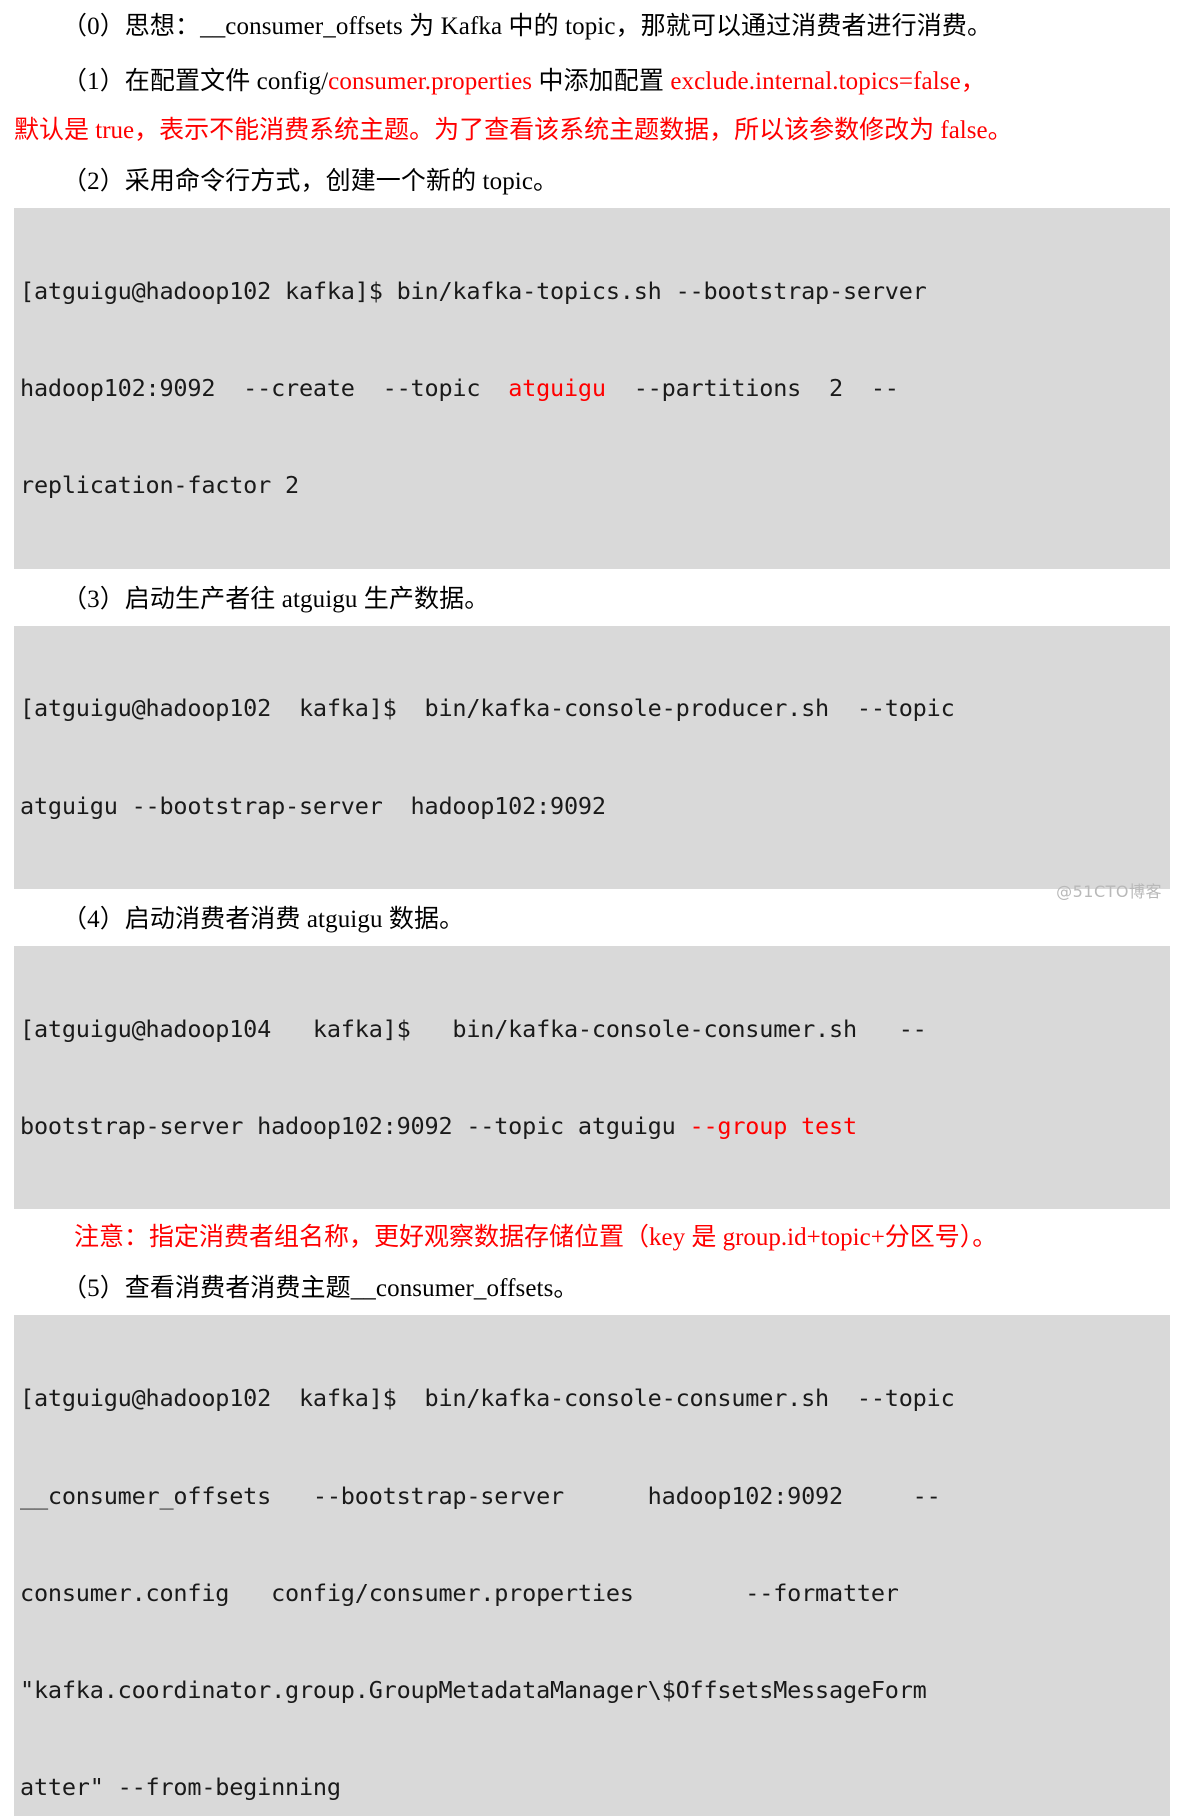 This screenshot has height=1816, width=1184. Describe the element at coordinates (180, 1787) in the screenshot. I see `code-line: atter" --from-beginning` at that location.